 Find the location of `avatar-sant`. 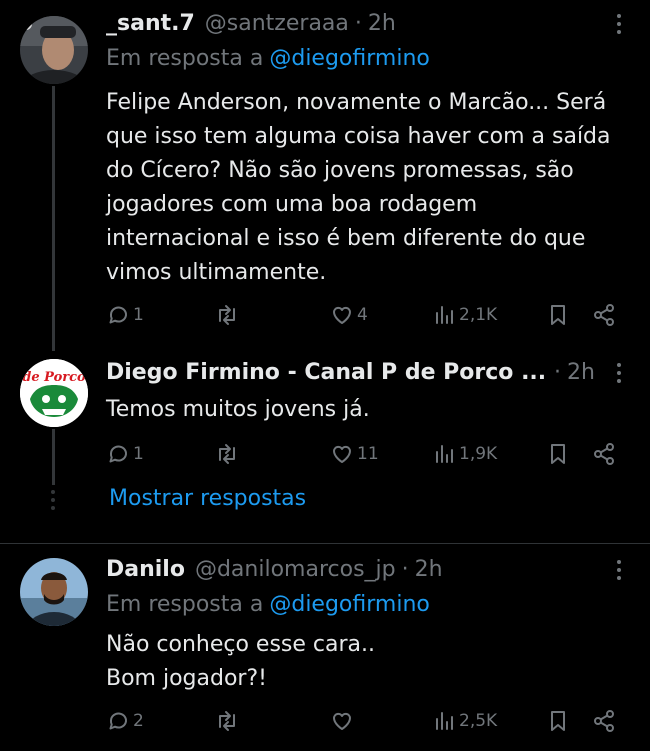

avatar-sant is located at coordinates (54, 50).